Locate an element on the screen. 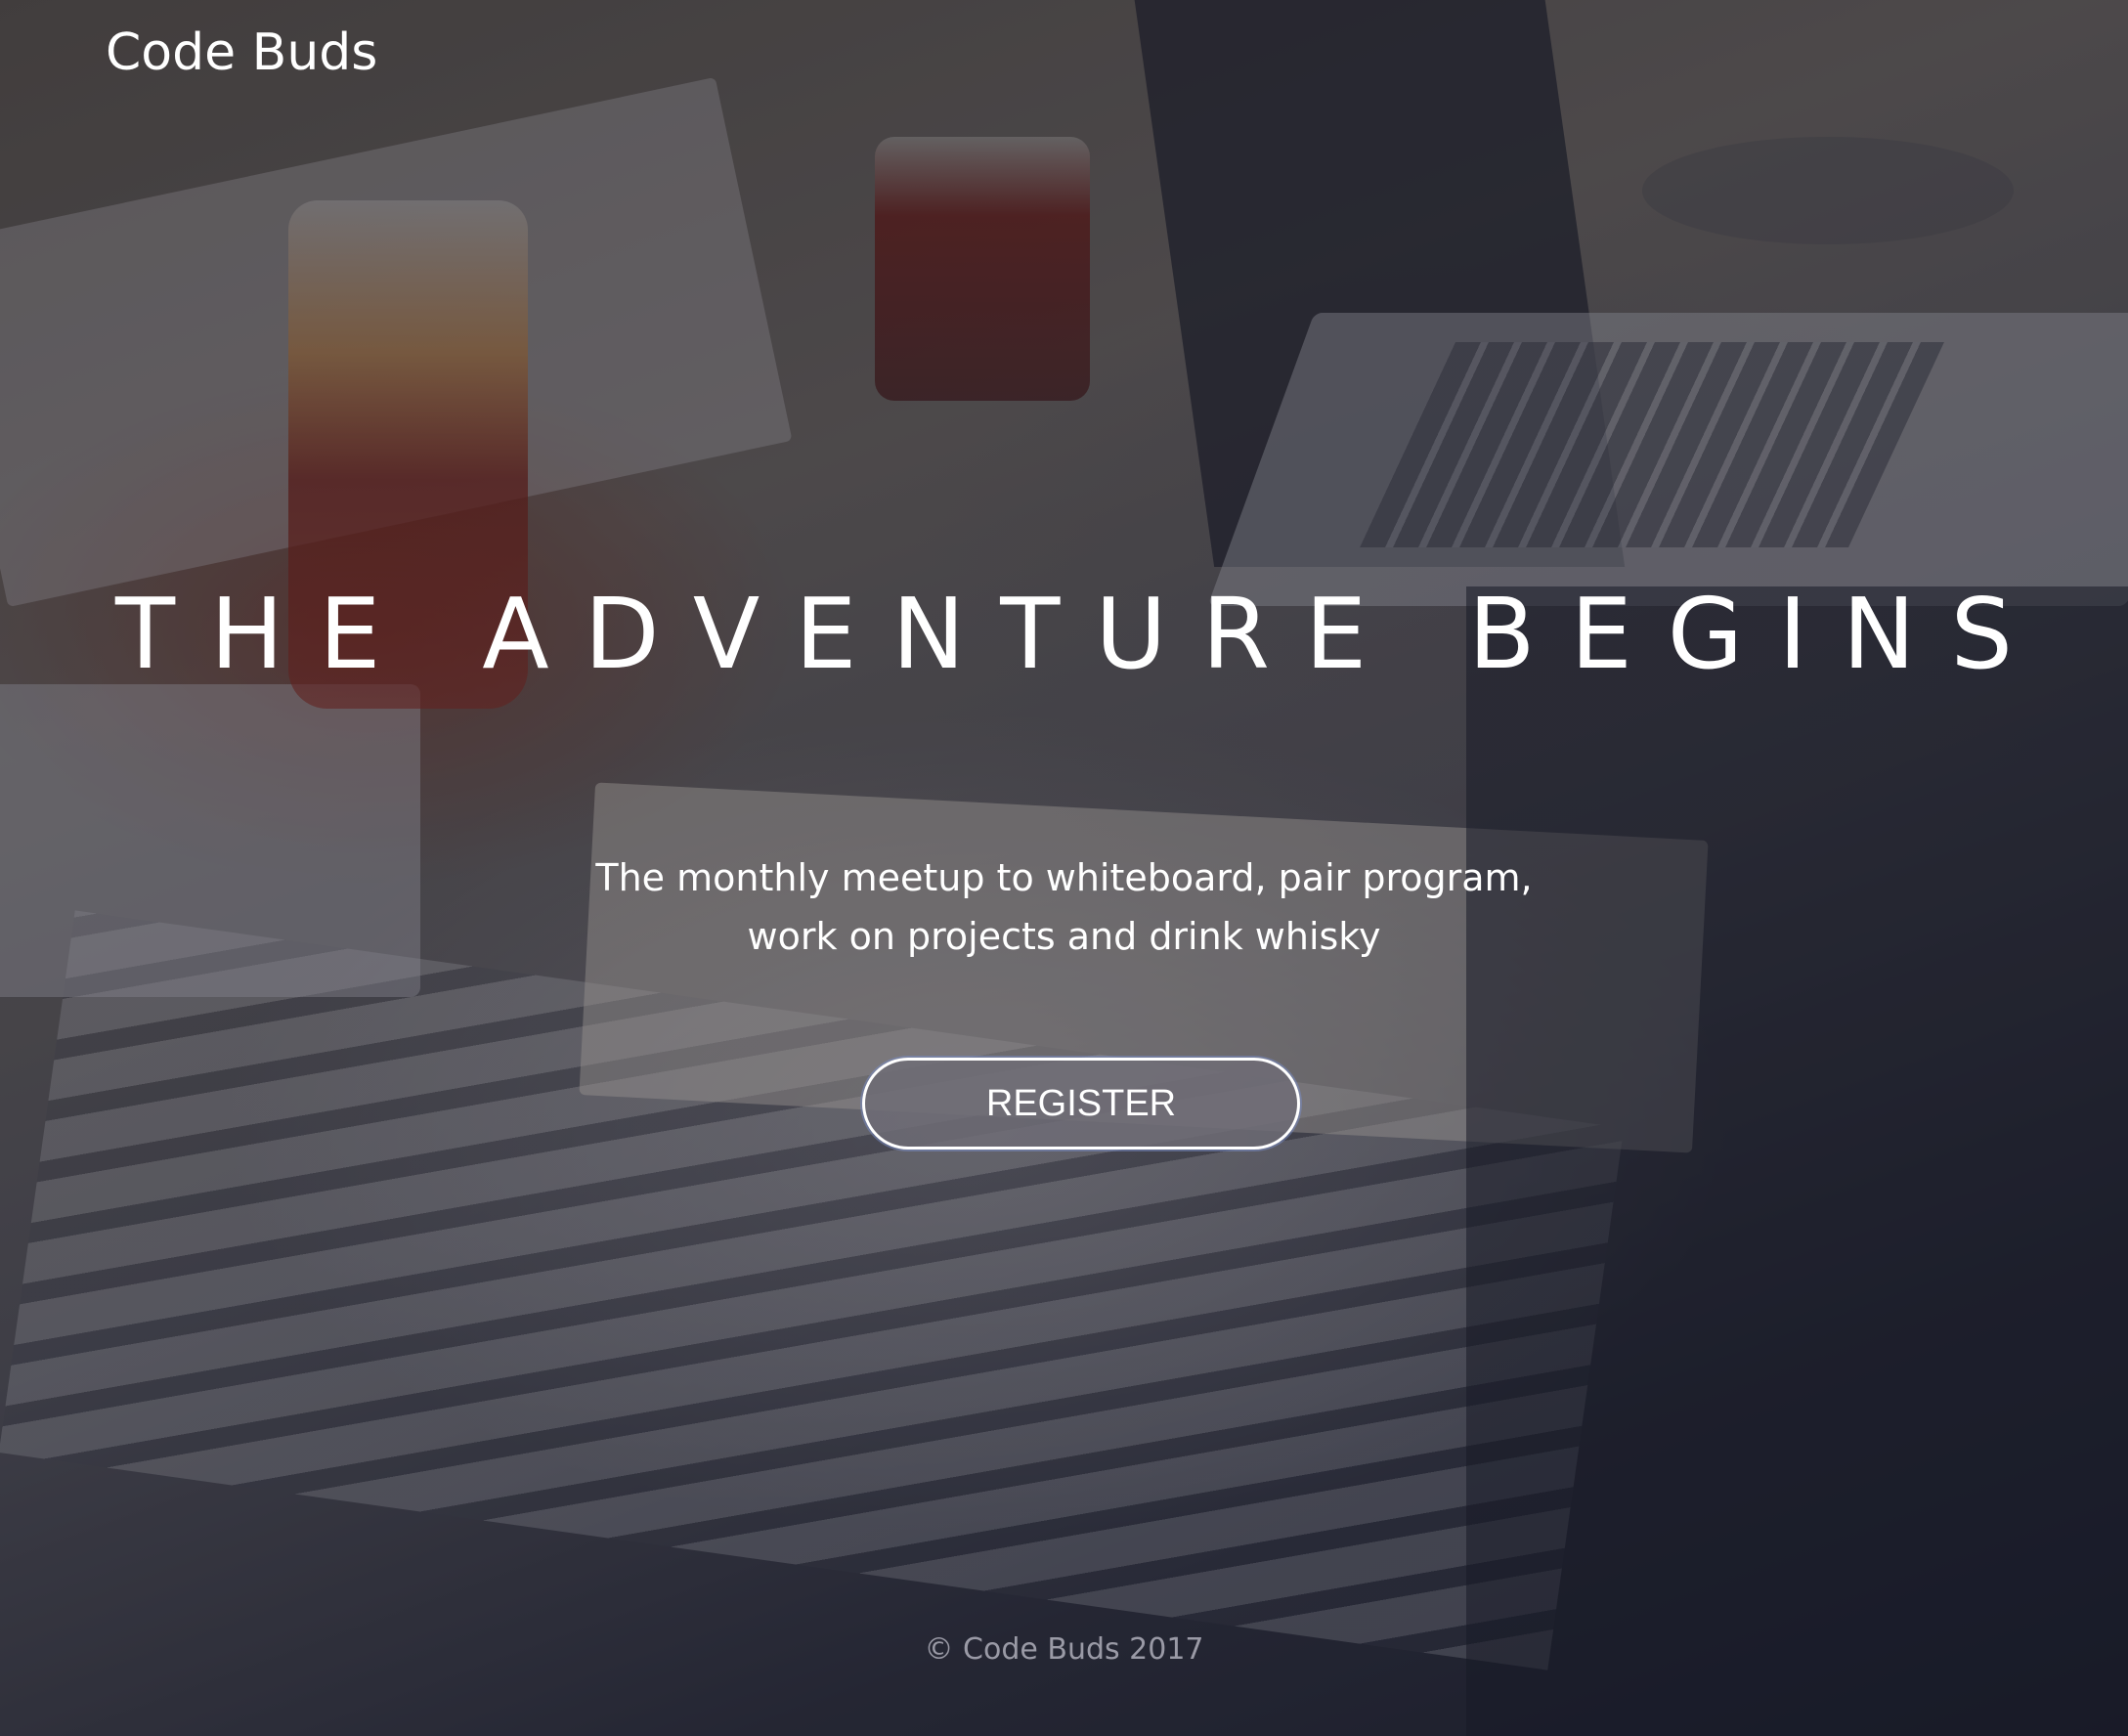 This screenshot has width=2128, height=1736. register-button: REGISTER is located at coordinates (1081, 1104).